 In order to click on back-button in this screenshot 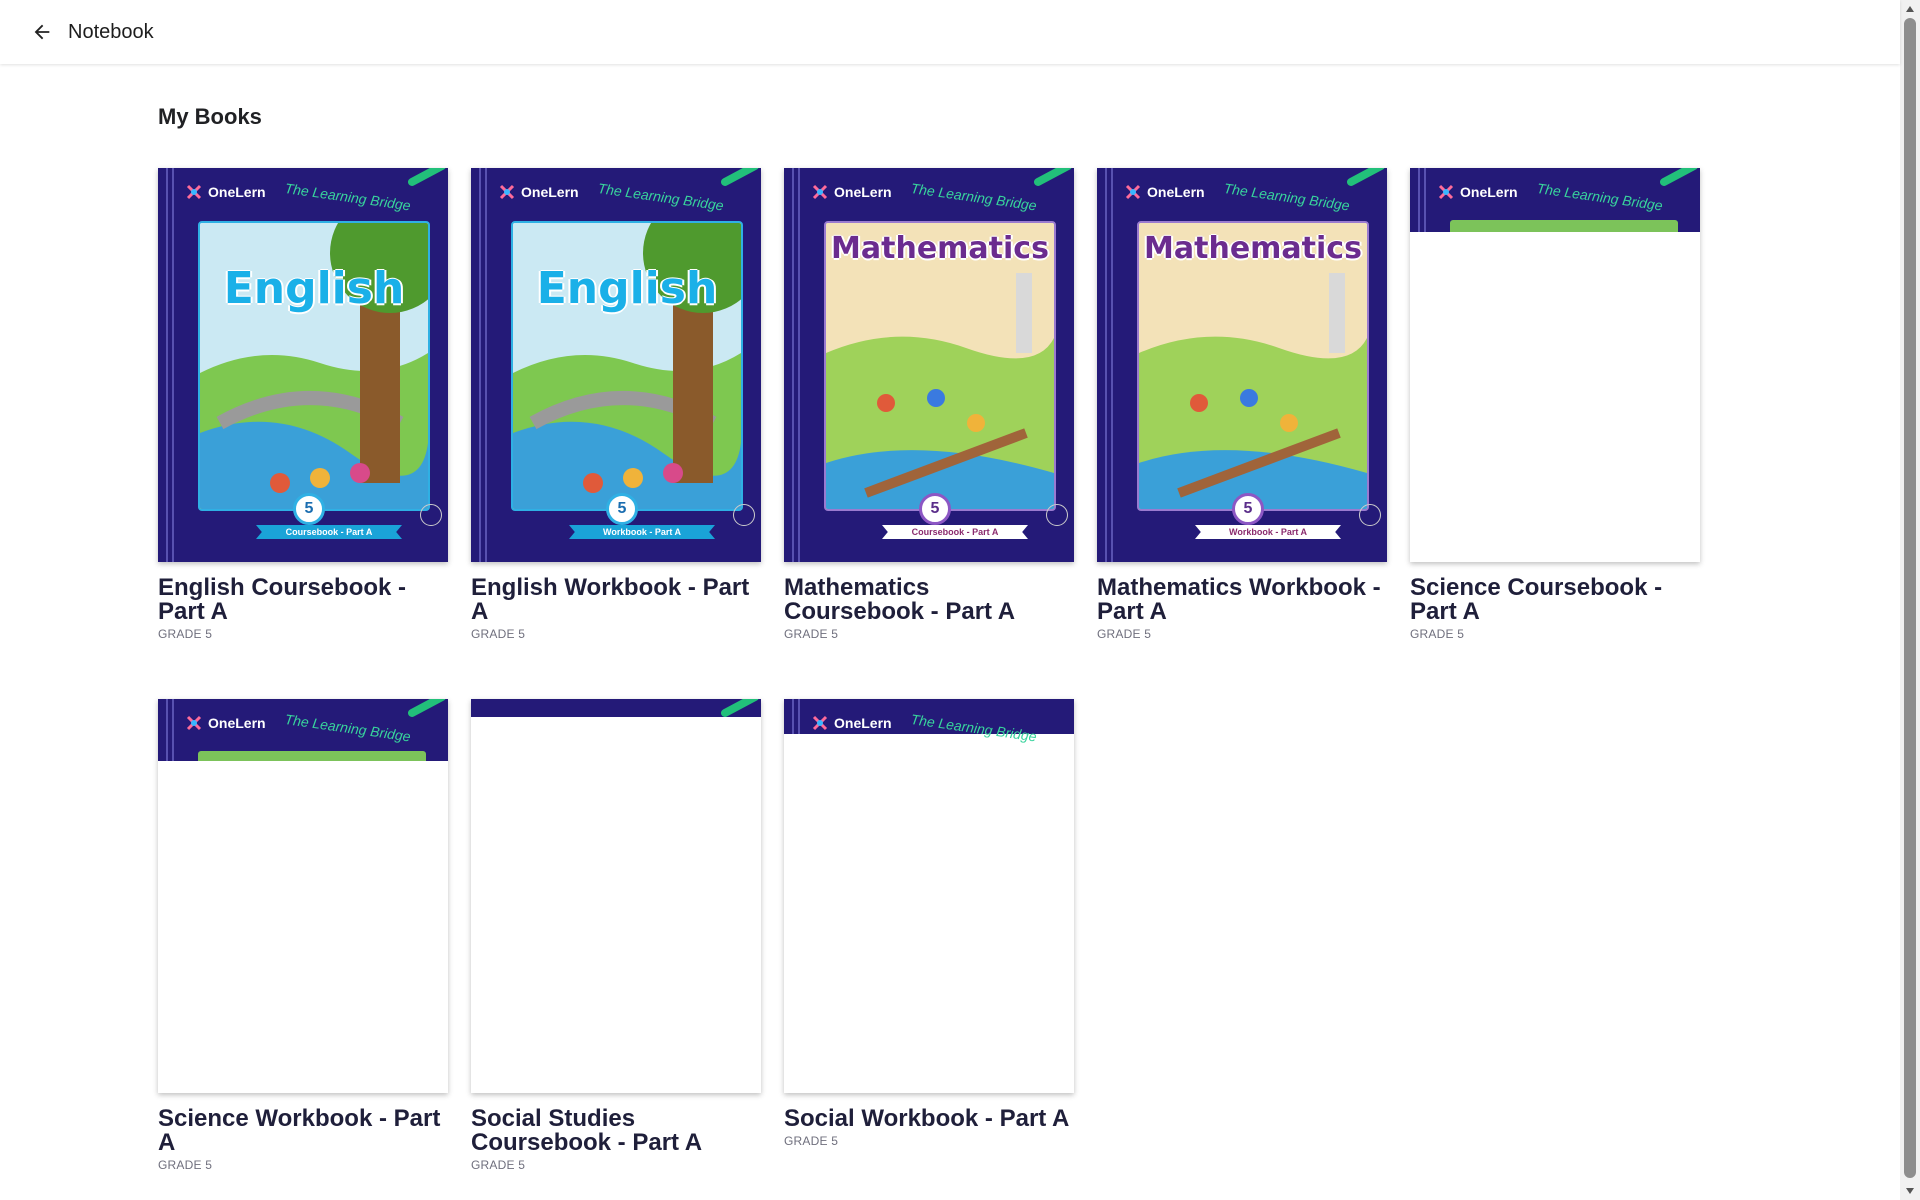, I will do `click(42, 32)`.